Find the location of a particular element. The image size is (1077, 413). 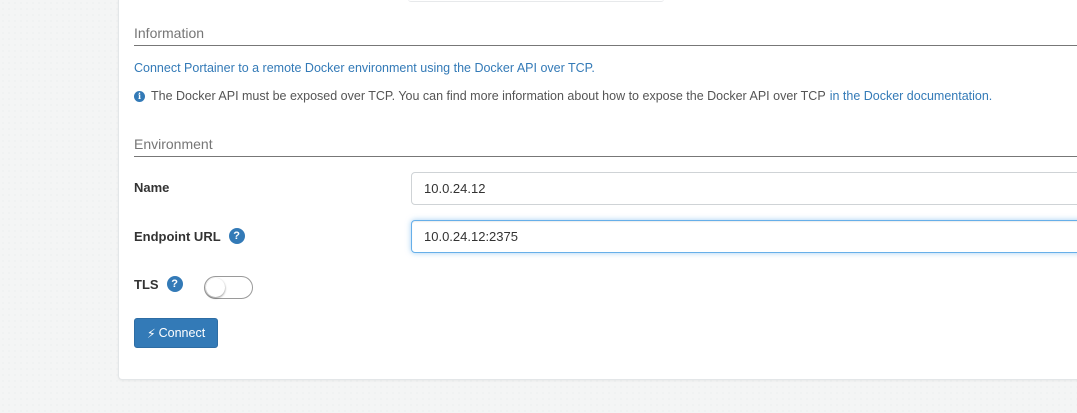

name-label-text: Name is located at coordinates (152, 187).